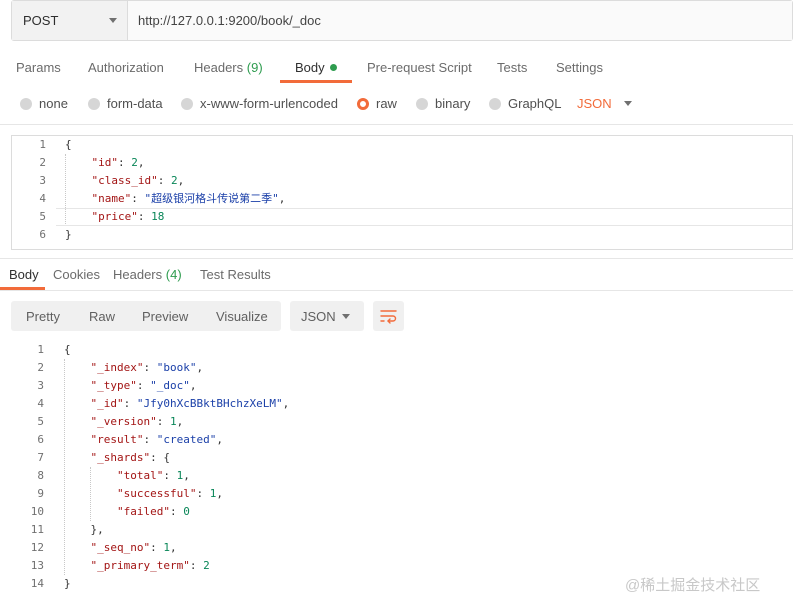 The height and width of the screenshot is (612, 793). What do you see at coordinates (316, 81) in the screenshot?
I see `active-tab-underline` at bounding box center [316, 81].